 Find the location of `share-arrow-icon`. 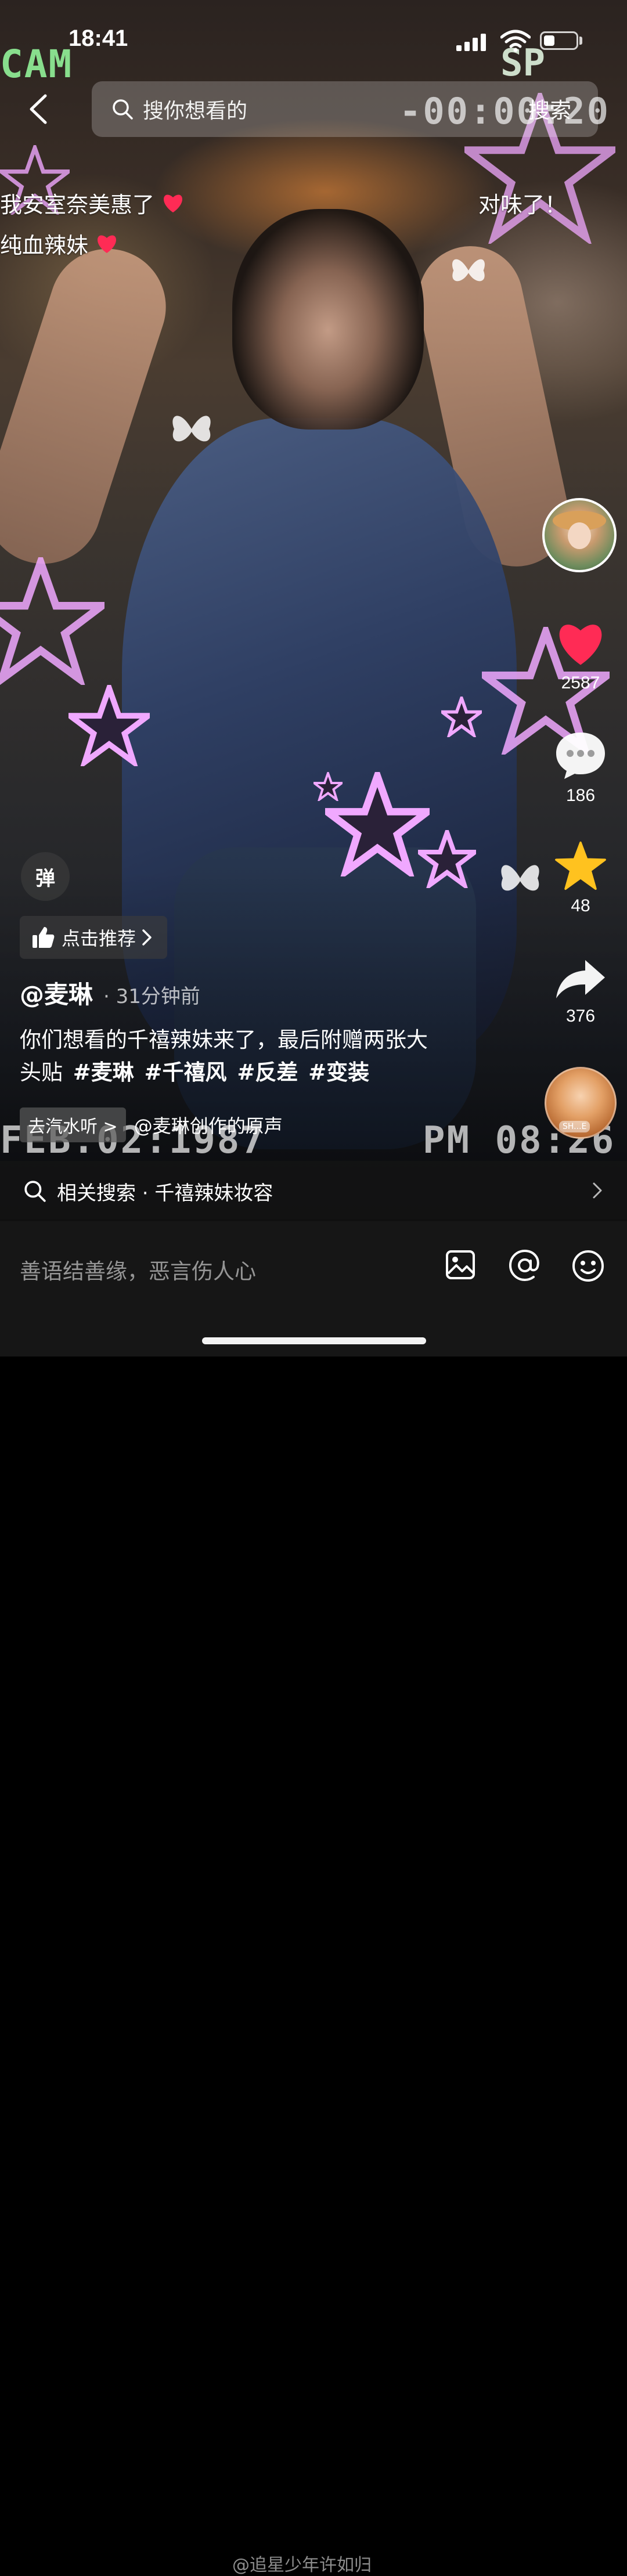

share-arrow-icon is located at coordinates (581, 979).